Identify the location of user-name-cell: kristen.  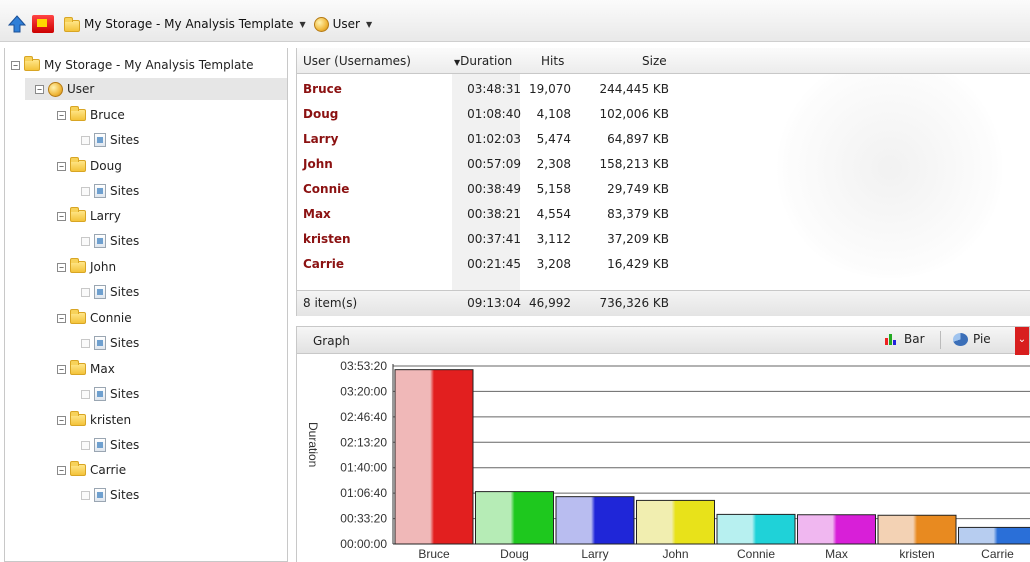
(327, 239).